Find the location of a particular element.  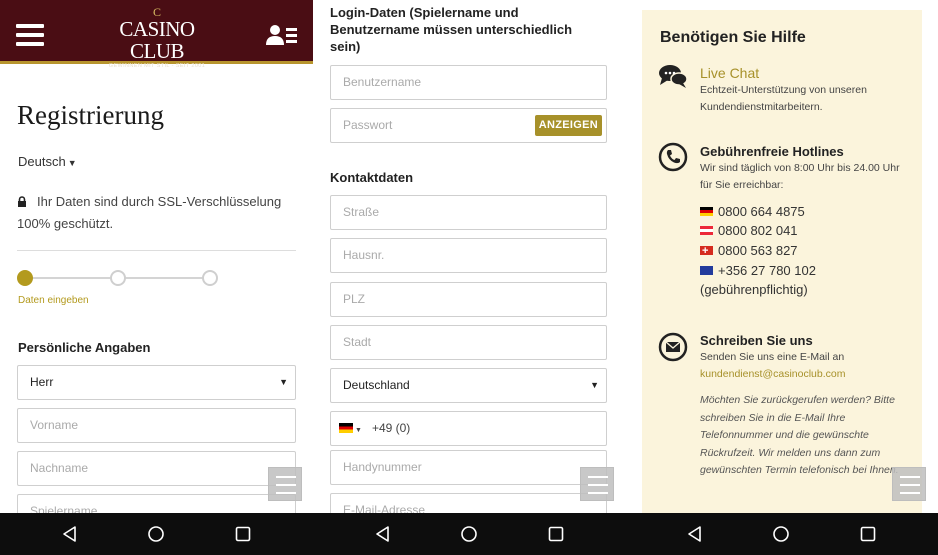

language-select: Deutsch ▼ is located at coordinates (47, 161).